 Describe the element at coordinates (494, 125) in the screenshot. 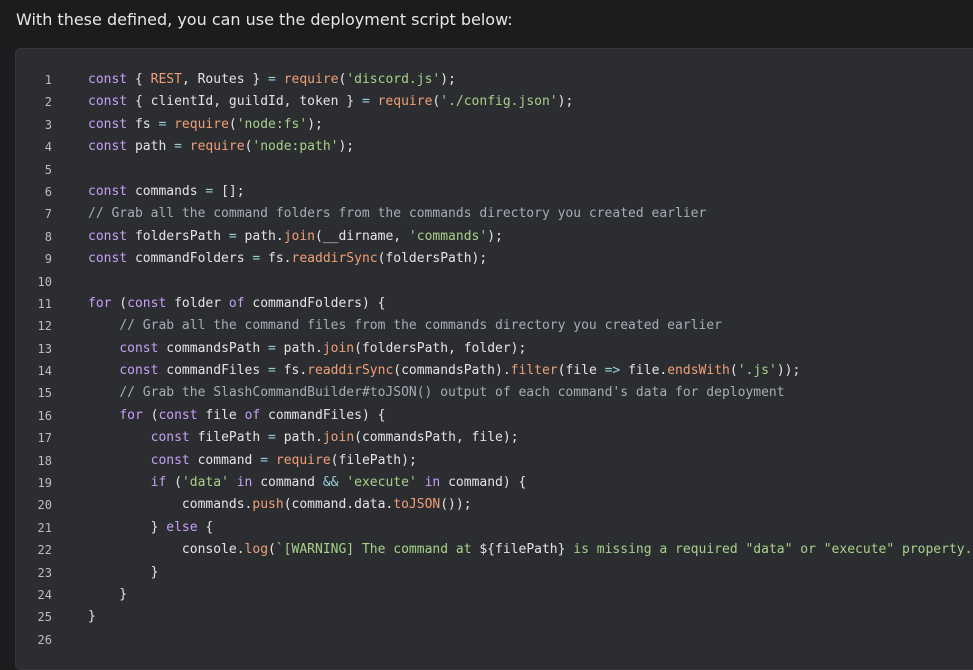

I see `code-line: 3 const fs = require('node:fs');` at that location.